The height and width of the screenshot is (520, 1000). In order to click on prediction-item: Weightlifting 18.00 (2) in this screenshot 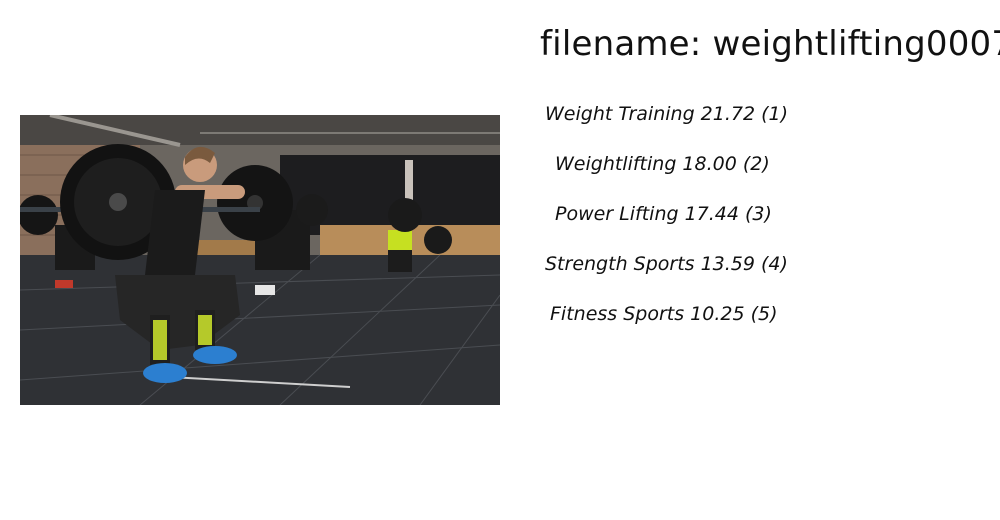, I will do `click(662, 164)`.